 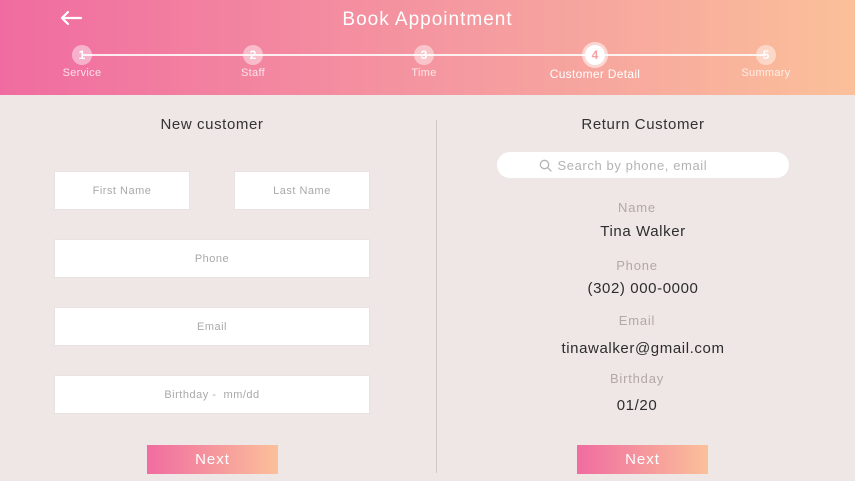 I want to click on name-label: Name, so click(x=637, y=207).